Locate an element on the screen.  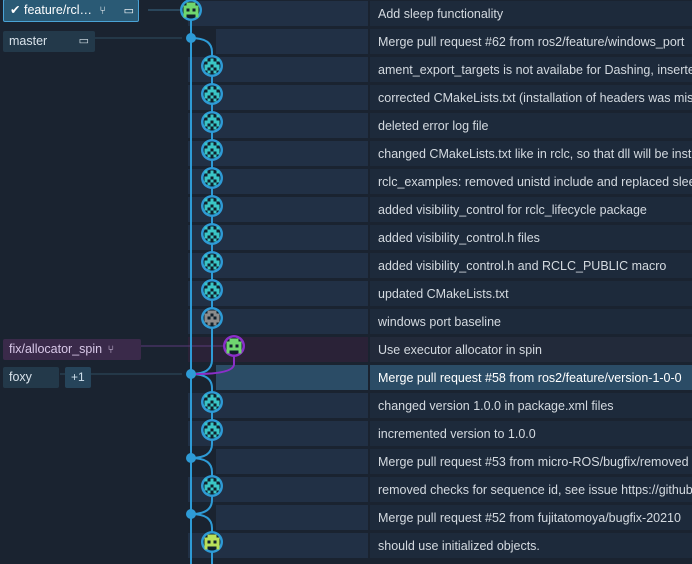
branch-ref-foxy: foxy is located at coordinates (31, 377).